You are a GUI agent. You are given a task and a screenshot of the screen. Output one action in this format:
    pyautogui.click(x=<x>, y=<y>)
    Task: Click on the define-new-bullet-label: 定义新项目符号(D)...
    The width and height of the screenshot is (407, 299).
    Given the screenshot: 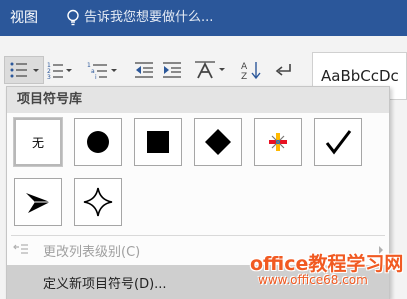 What is the action you would take?
    pyautogui.click(x=105, y=284)
    